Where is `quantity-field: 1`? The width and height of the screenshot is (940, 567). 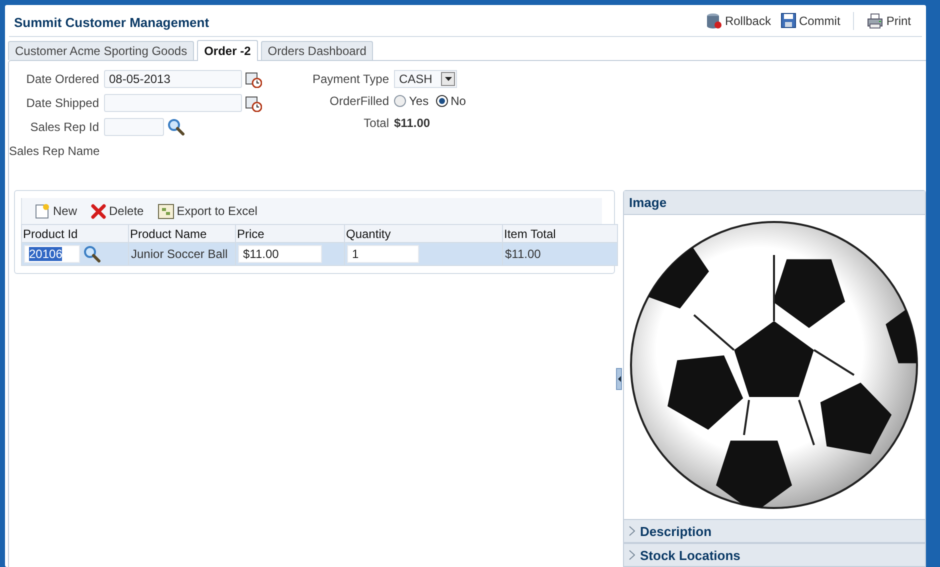
quantity-field: 1 is located at coordinates (383, 254).